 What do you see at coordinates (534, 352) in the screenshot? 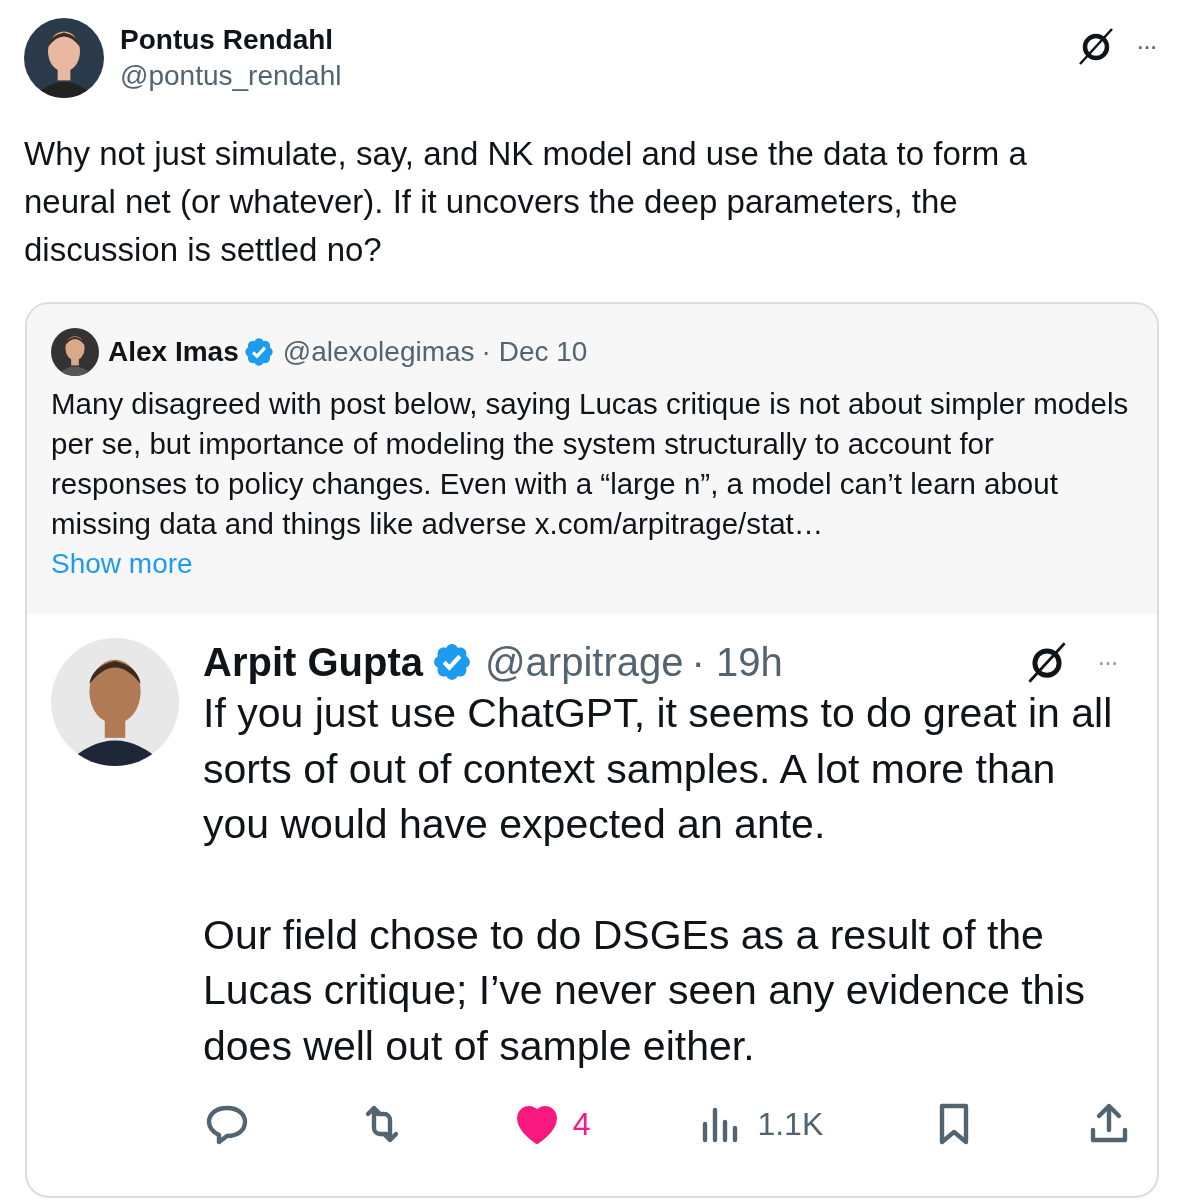
I see `quote-date: · Dec 10` at bounding box center [534, 352].